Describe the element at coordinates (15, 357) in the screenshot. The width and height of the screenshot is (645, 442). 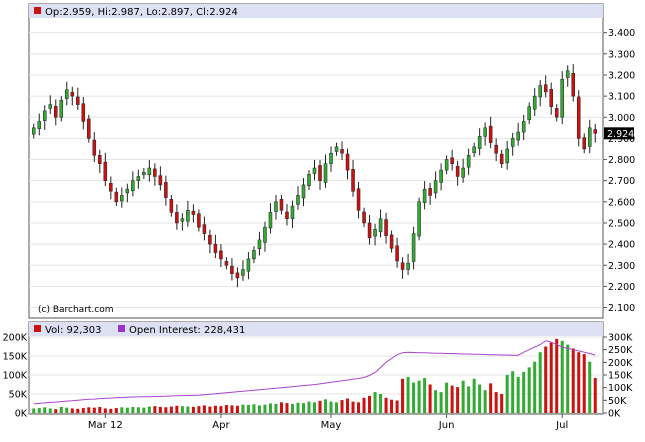
I see `volume-y-tick-label: 150K` at that location.